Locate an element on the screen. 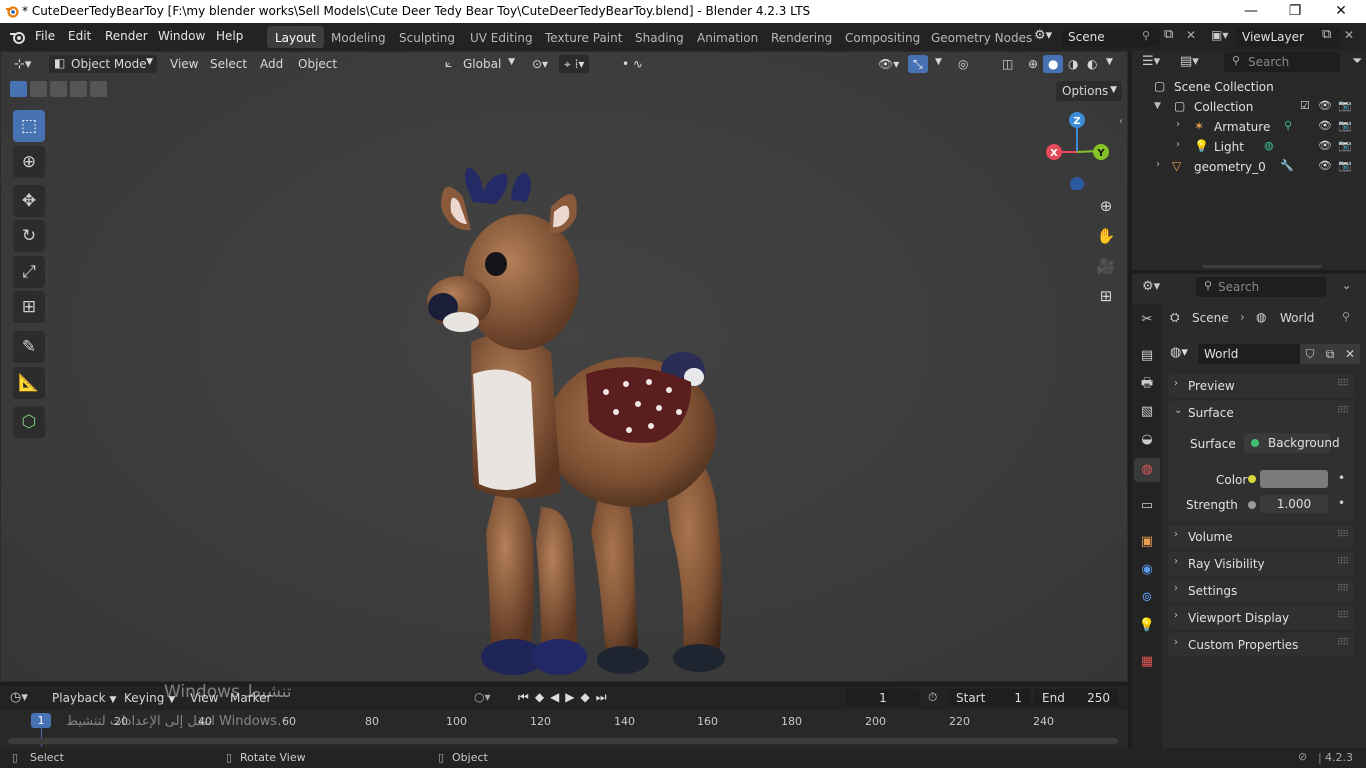 This screenshot has width=1366, height=768. menu-object: Object is located at coordinates (317, 64).